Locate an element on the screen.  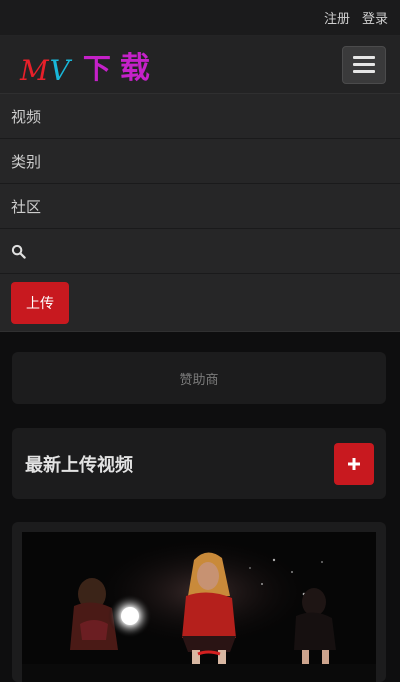
add-video-button is located at coordinates (354, 463).